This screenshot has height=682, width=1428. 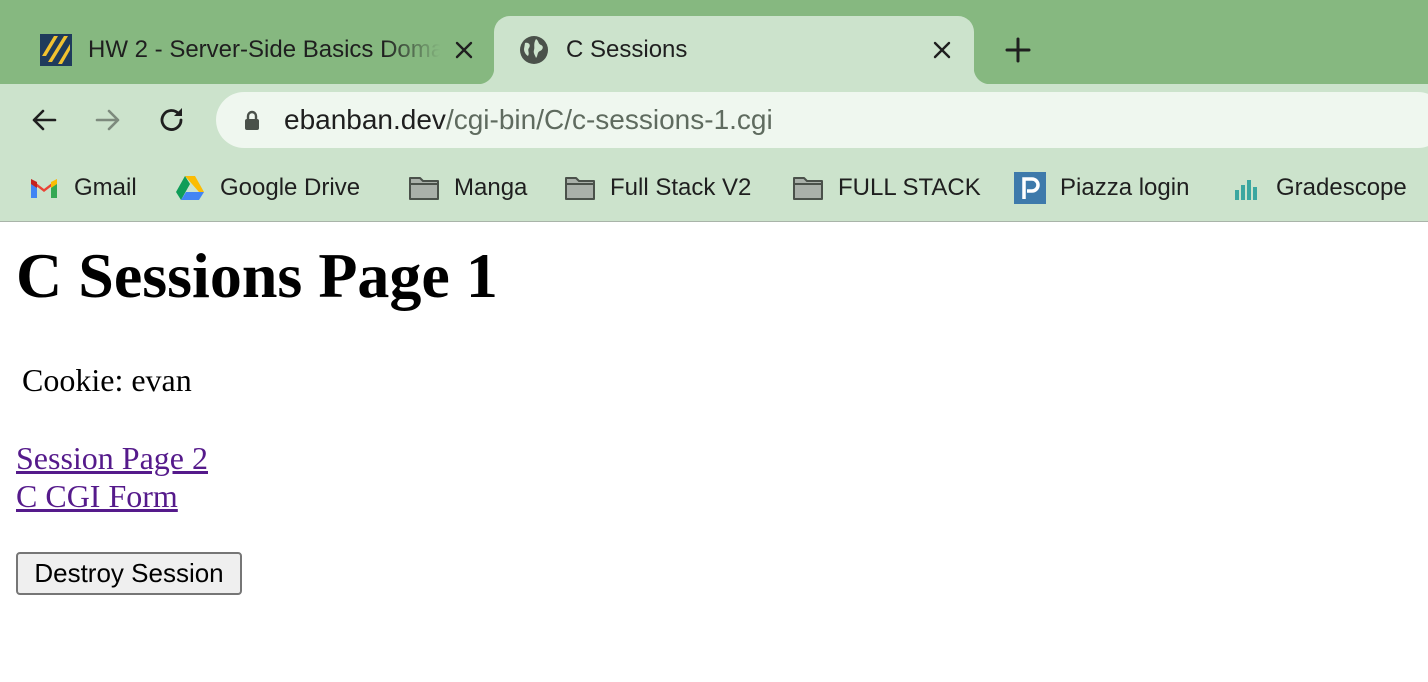 I want to click on destroy-session-button: Destroy Session, so click(x=129, y=573).